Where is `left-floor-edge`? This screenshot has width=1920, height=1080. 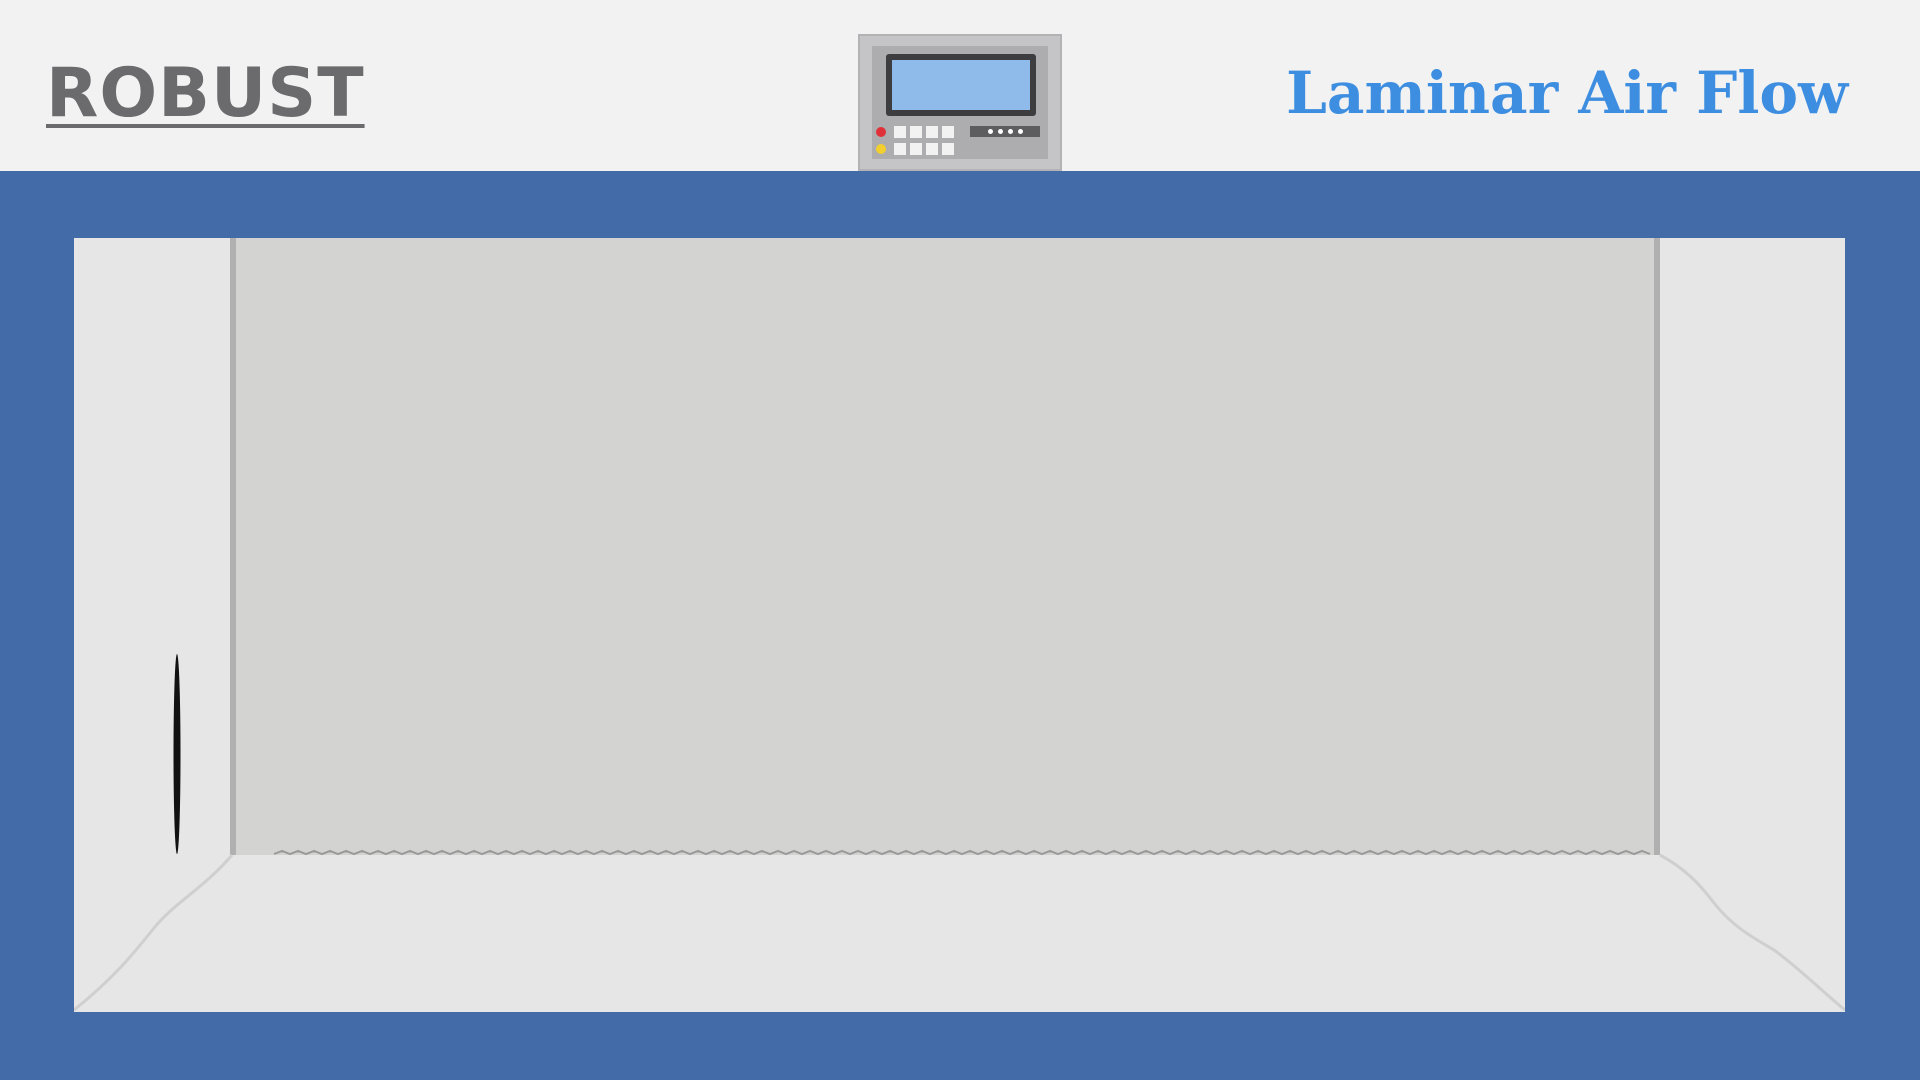 left-floor-edge is located at coordinates (154, 933).